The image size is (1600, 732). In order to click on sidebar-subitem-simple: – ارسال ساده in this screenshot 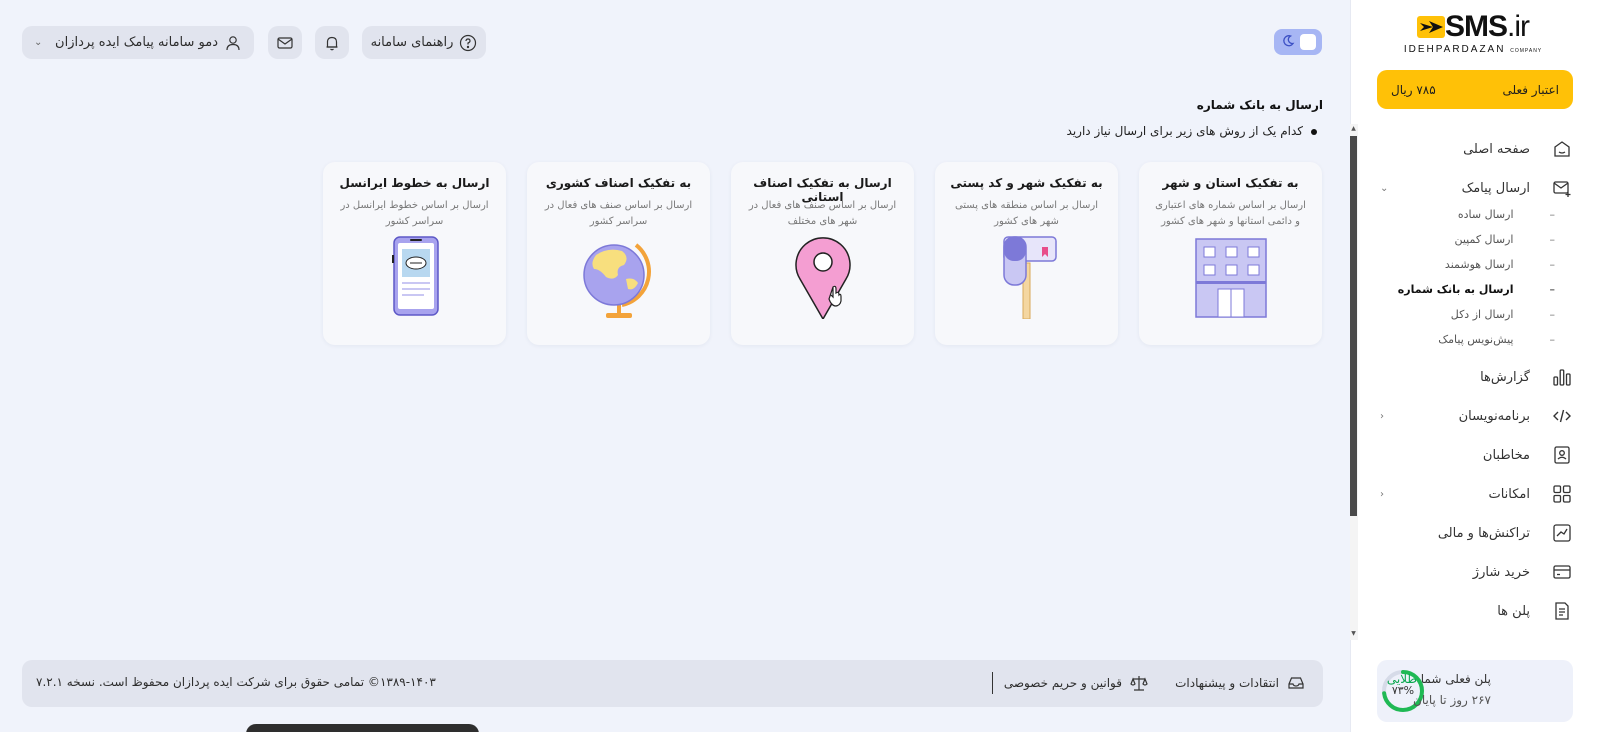, I will do `click(1475, 214)`.